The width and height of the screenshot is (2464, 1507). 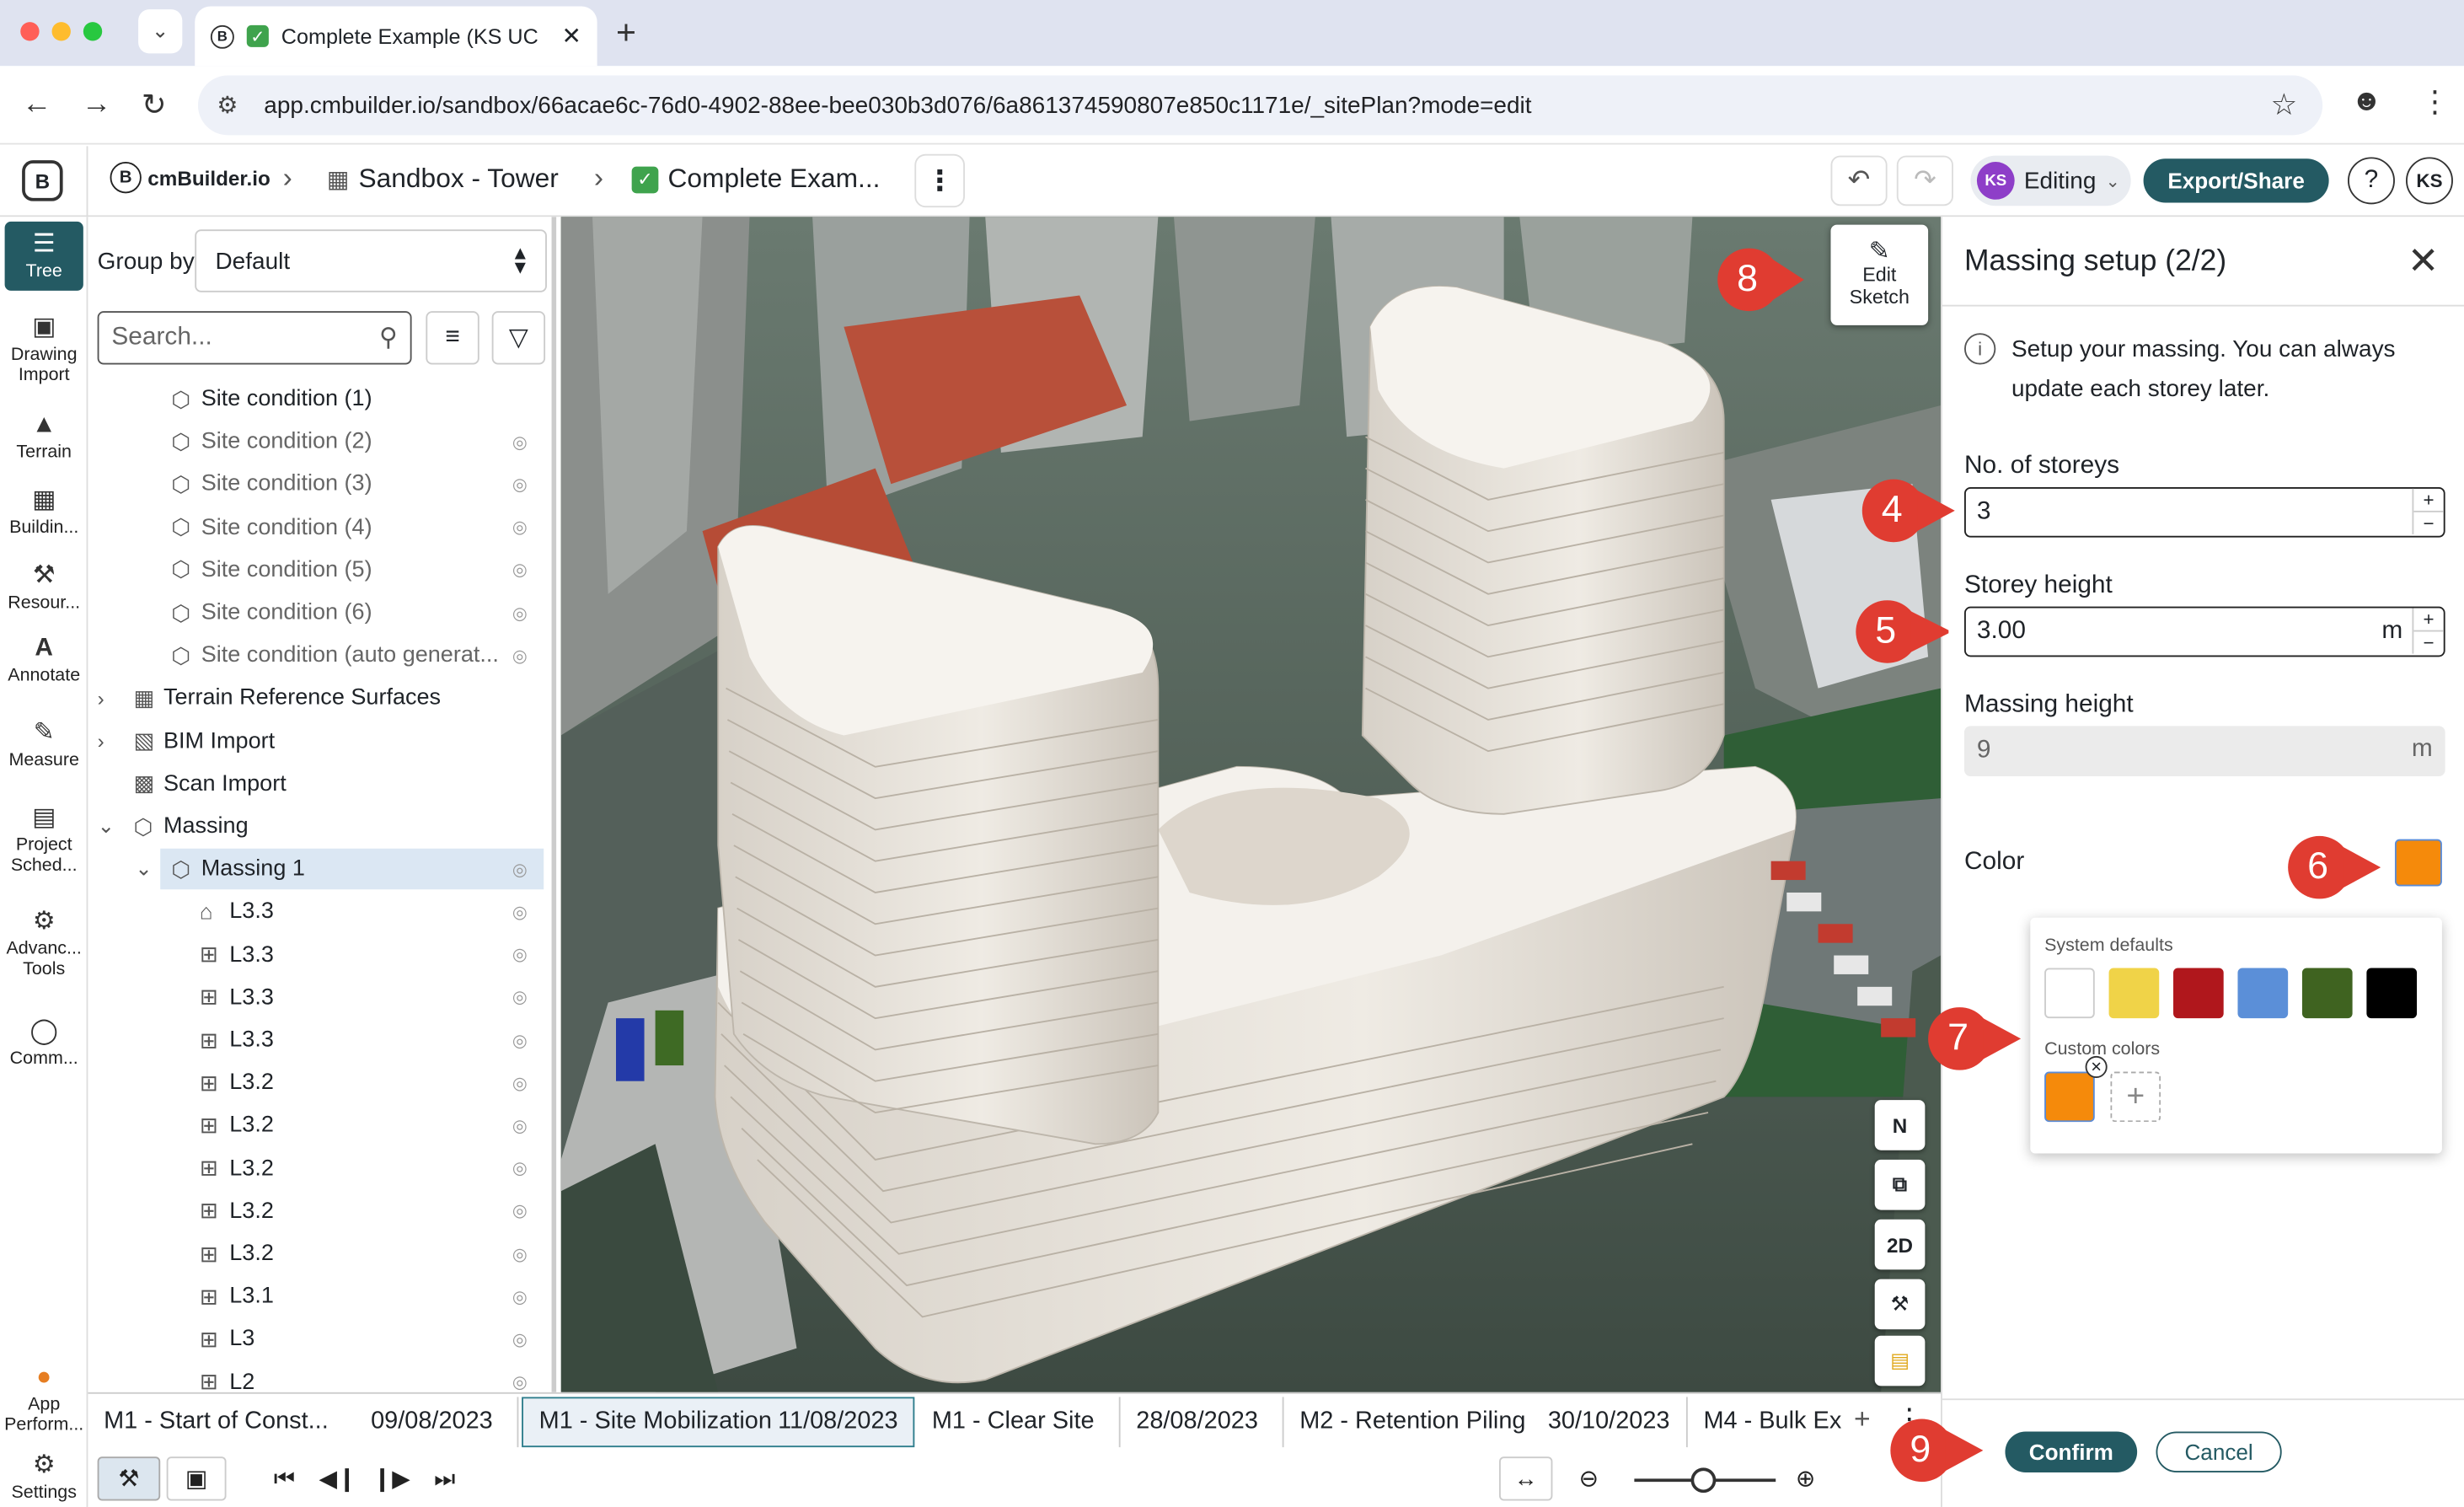 I want to click on profile-icon: ☻, so click(x=2367, y=102).